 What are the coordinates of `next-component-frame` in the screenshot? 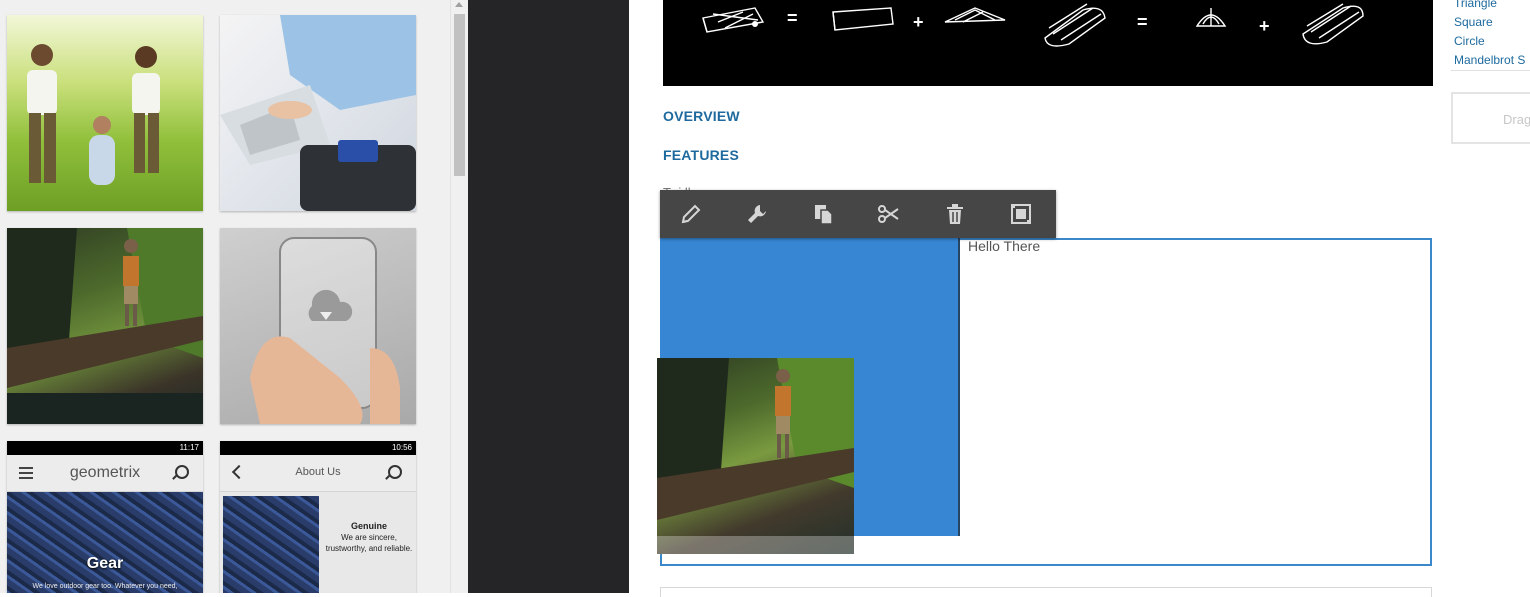 It's located at (1046, 592).